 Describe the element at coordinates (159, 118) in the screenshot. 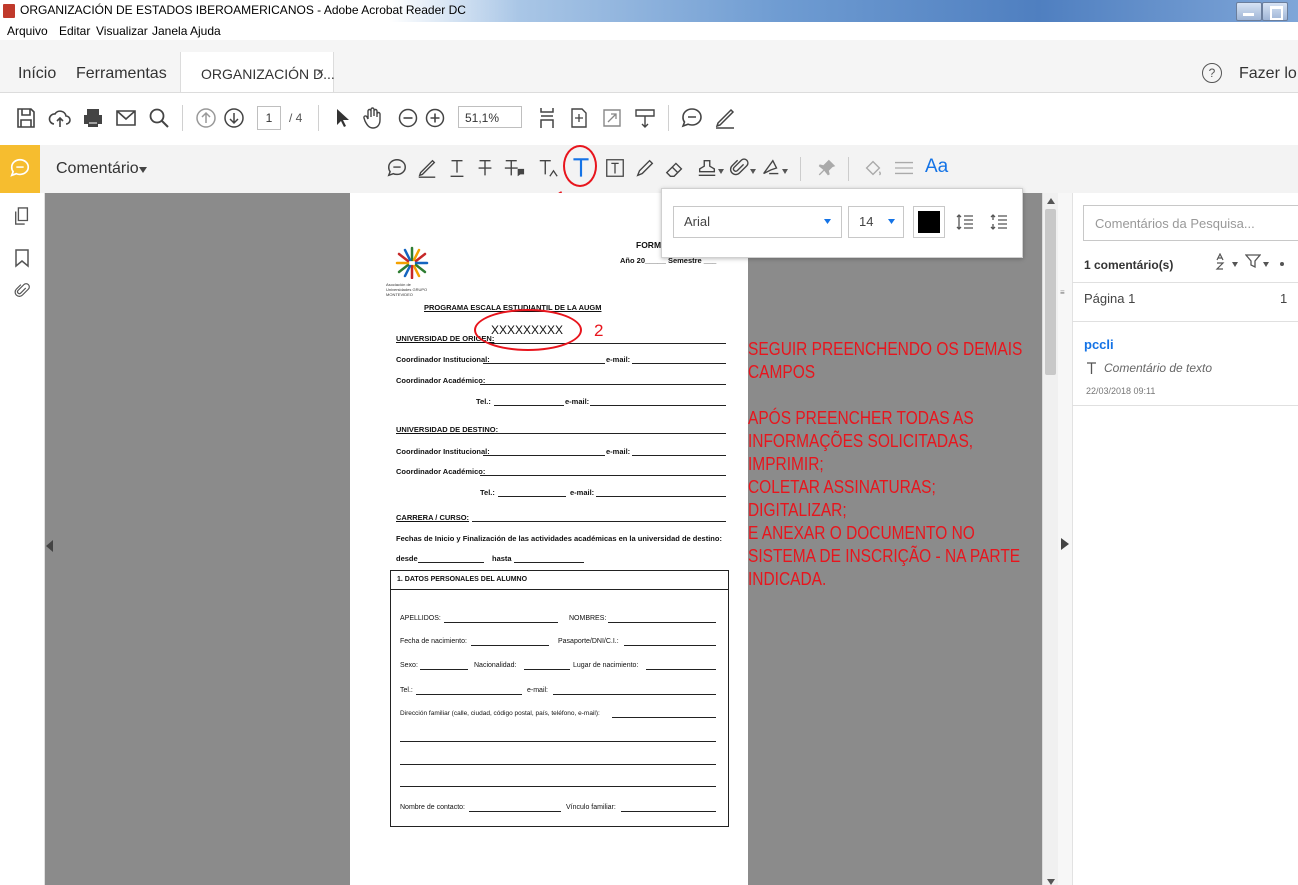

I see `search-icon` at that location.